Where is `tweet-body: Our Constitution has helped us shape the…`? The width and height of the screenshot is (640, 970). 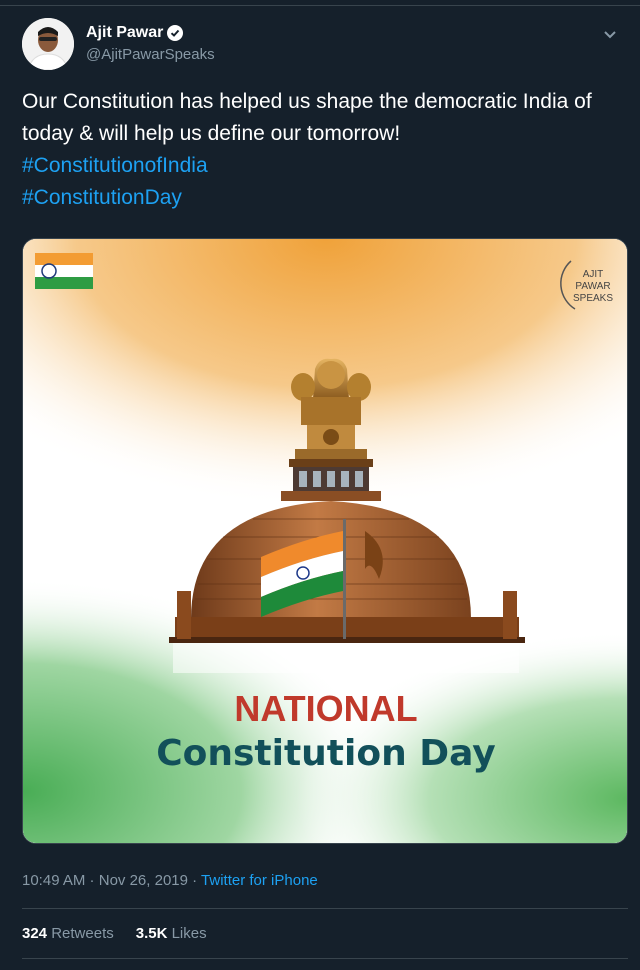
tweet-body: Our Constitution has helped us shape the… is located at coordinates (322, 150).